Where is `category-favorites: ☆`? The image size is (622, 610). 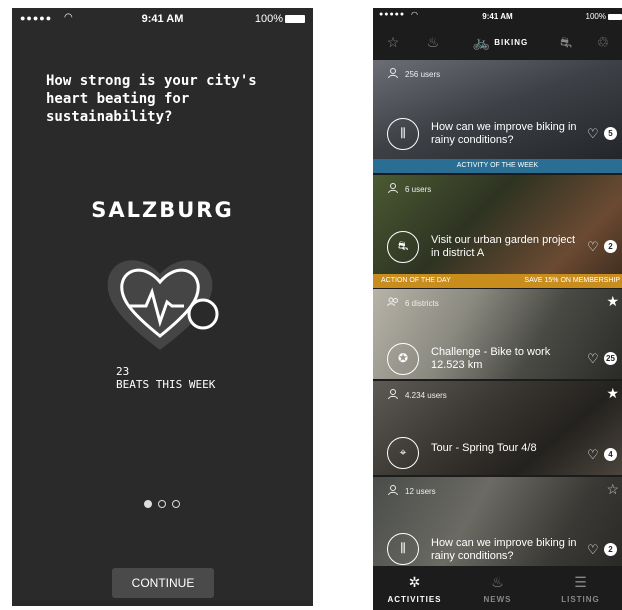
category-favorites: ☆ is located at coordinates (393, 42).